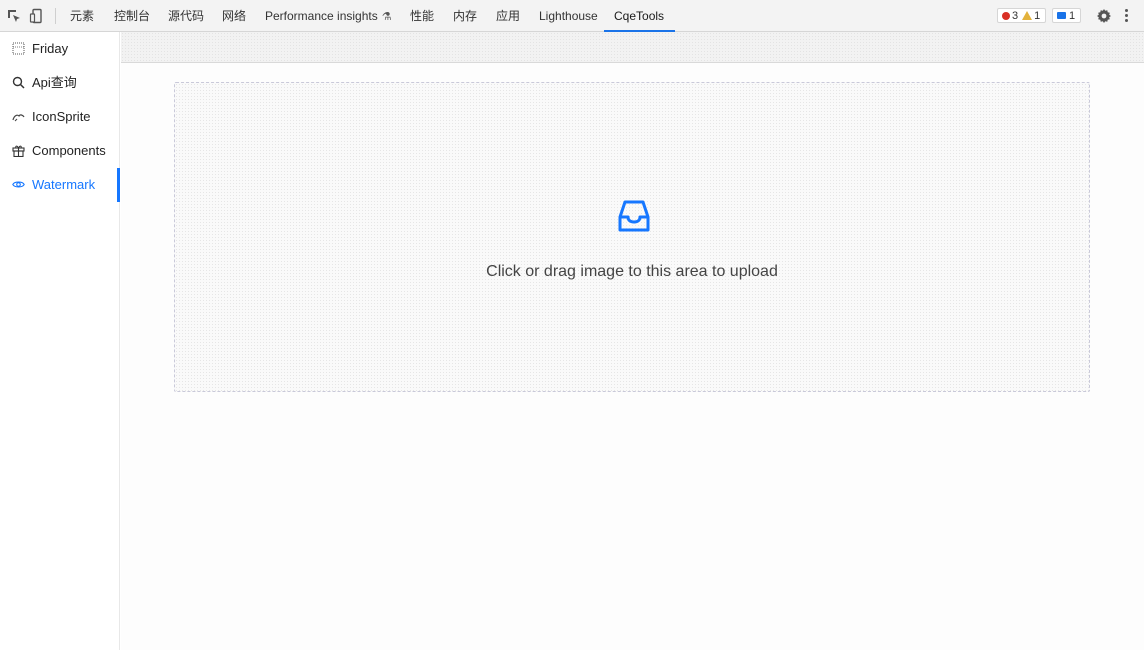 This screenshot has height=650, width=1144. Describe the element at coordinates (465, 15) in the screenshot. I see `tab-memory: 内存` at that location.